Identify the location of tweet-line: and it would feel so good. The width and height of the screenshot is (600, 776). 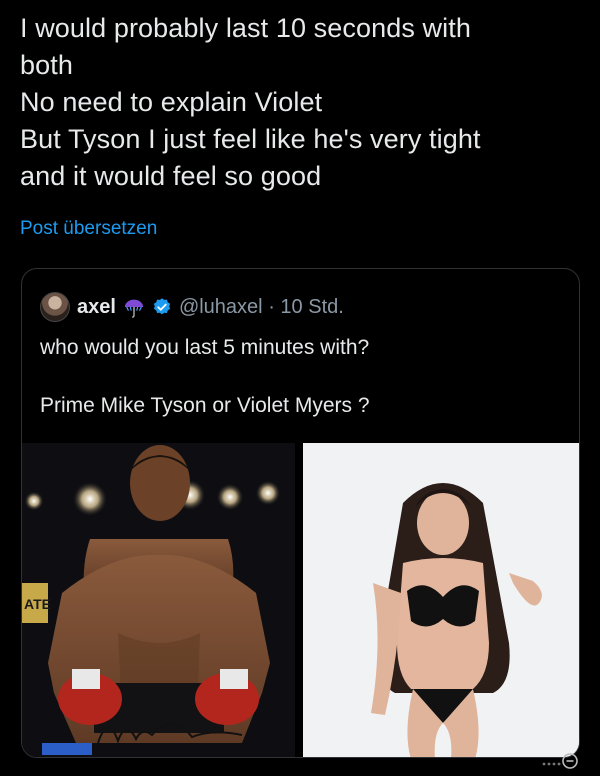
(171, 176).